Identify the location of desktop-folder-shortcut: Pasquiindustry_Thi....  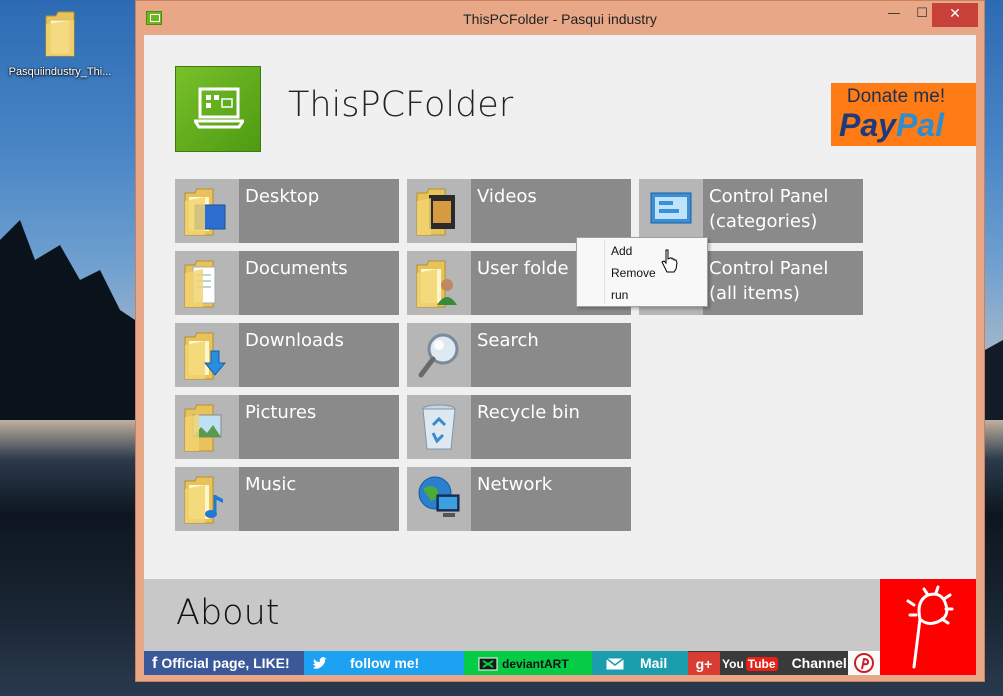
(60, 44).